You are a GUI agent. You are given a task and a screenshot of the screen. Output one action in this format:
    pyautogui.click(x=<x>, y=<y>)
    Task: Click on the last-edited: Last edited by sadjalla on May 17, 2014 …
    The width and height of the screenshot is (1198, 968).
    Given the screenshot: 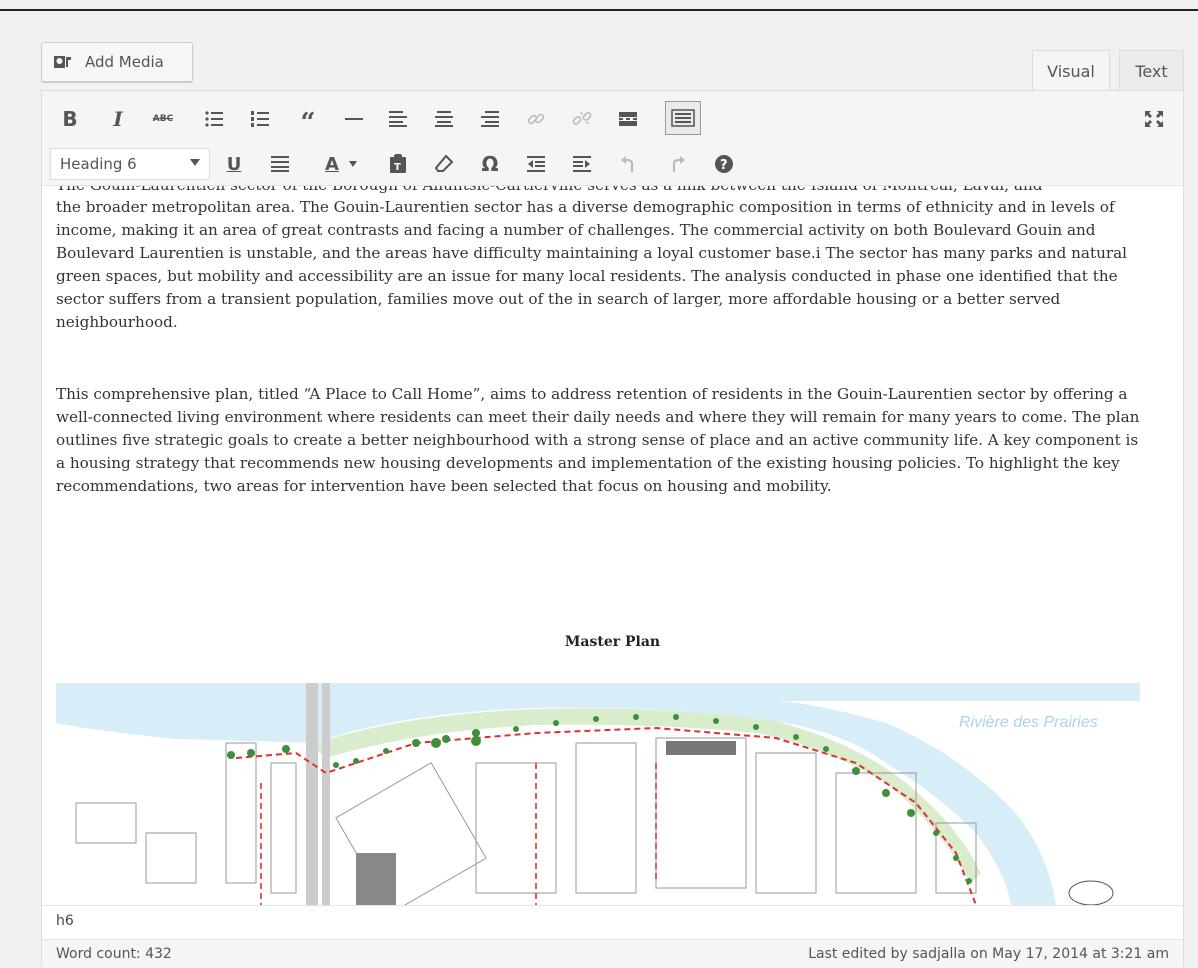 What is the action you would take?
    pyautogui.click(x=988, y=954)
    